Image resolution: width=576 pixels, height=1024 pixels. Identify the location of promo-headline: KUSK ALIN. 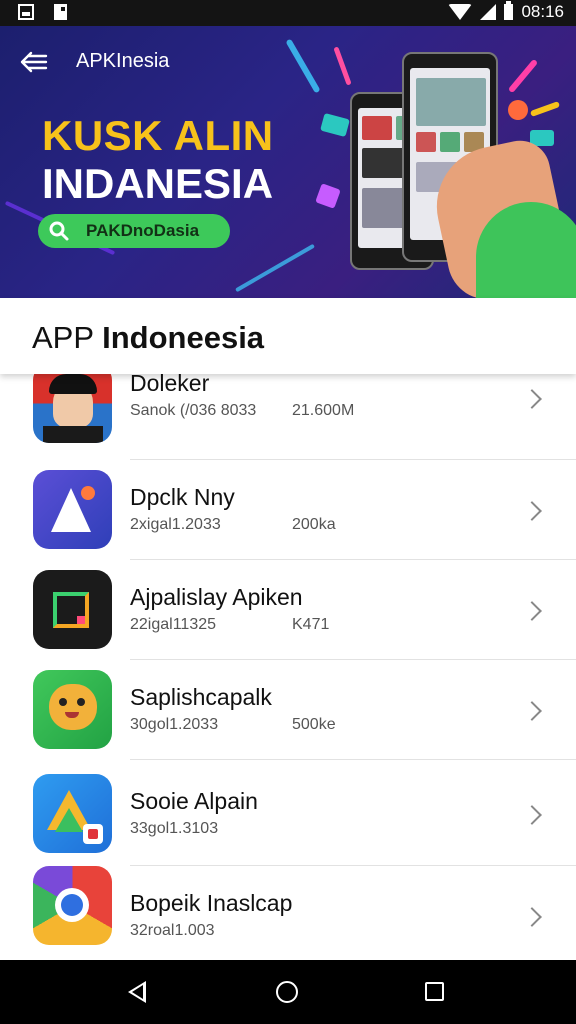
(158, 135).